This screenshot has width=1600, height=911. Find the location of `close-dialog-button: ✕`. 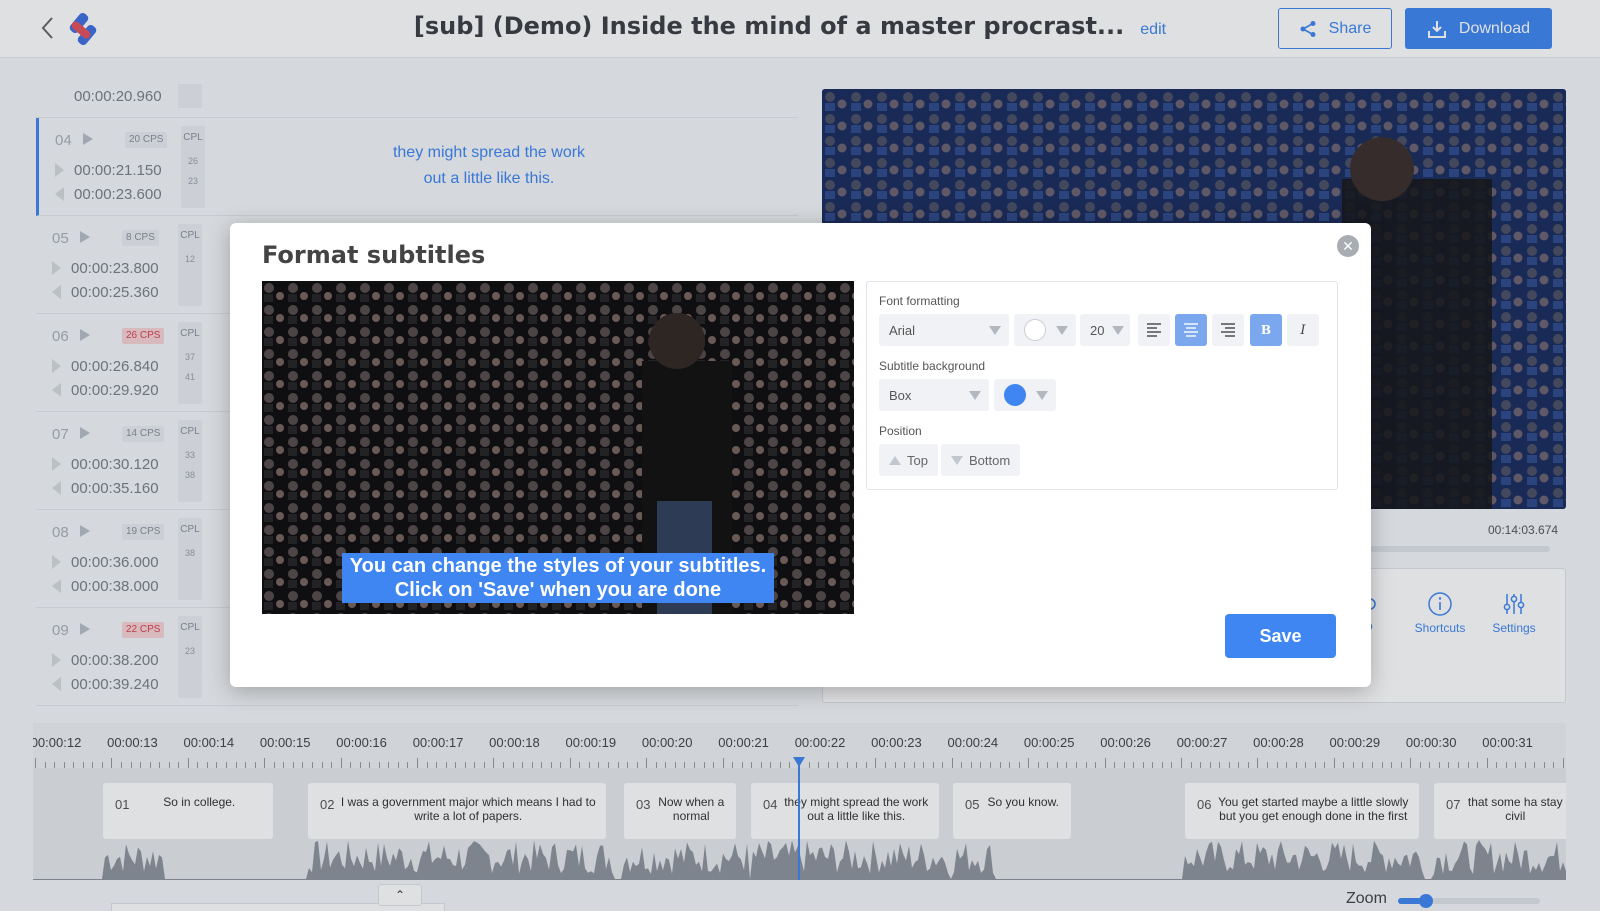

close-dialog-button: ✕ is located at coordinates (1348, 246).